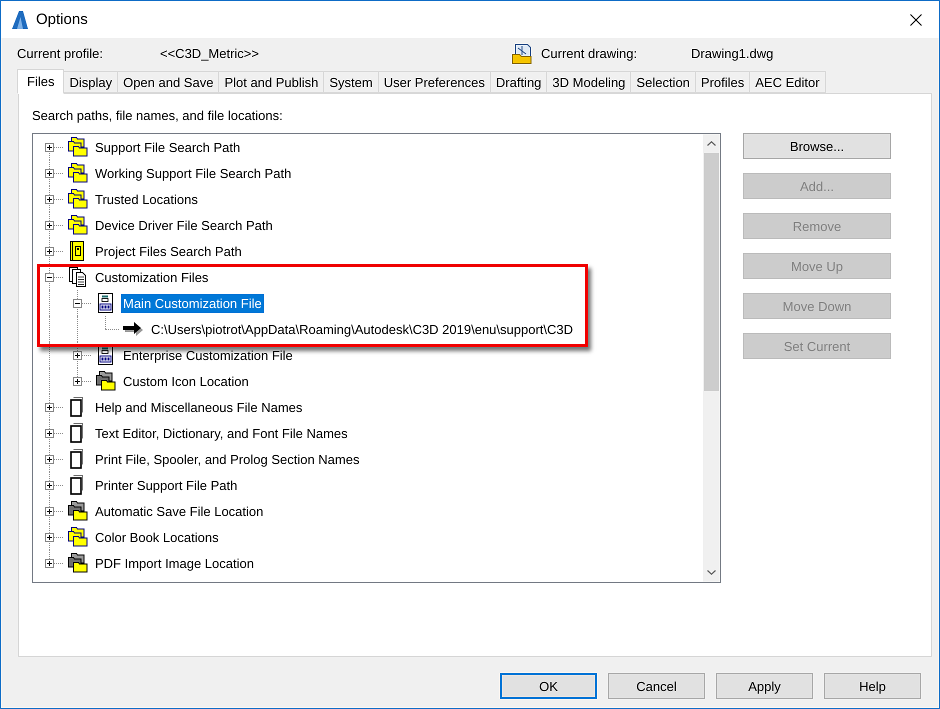  What do you see at coordinates (548, 686) in the screenshot?
I see `dialog-button: OK` at bounding box center [548, 686].